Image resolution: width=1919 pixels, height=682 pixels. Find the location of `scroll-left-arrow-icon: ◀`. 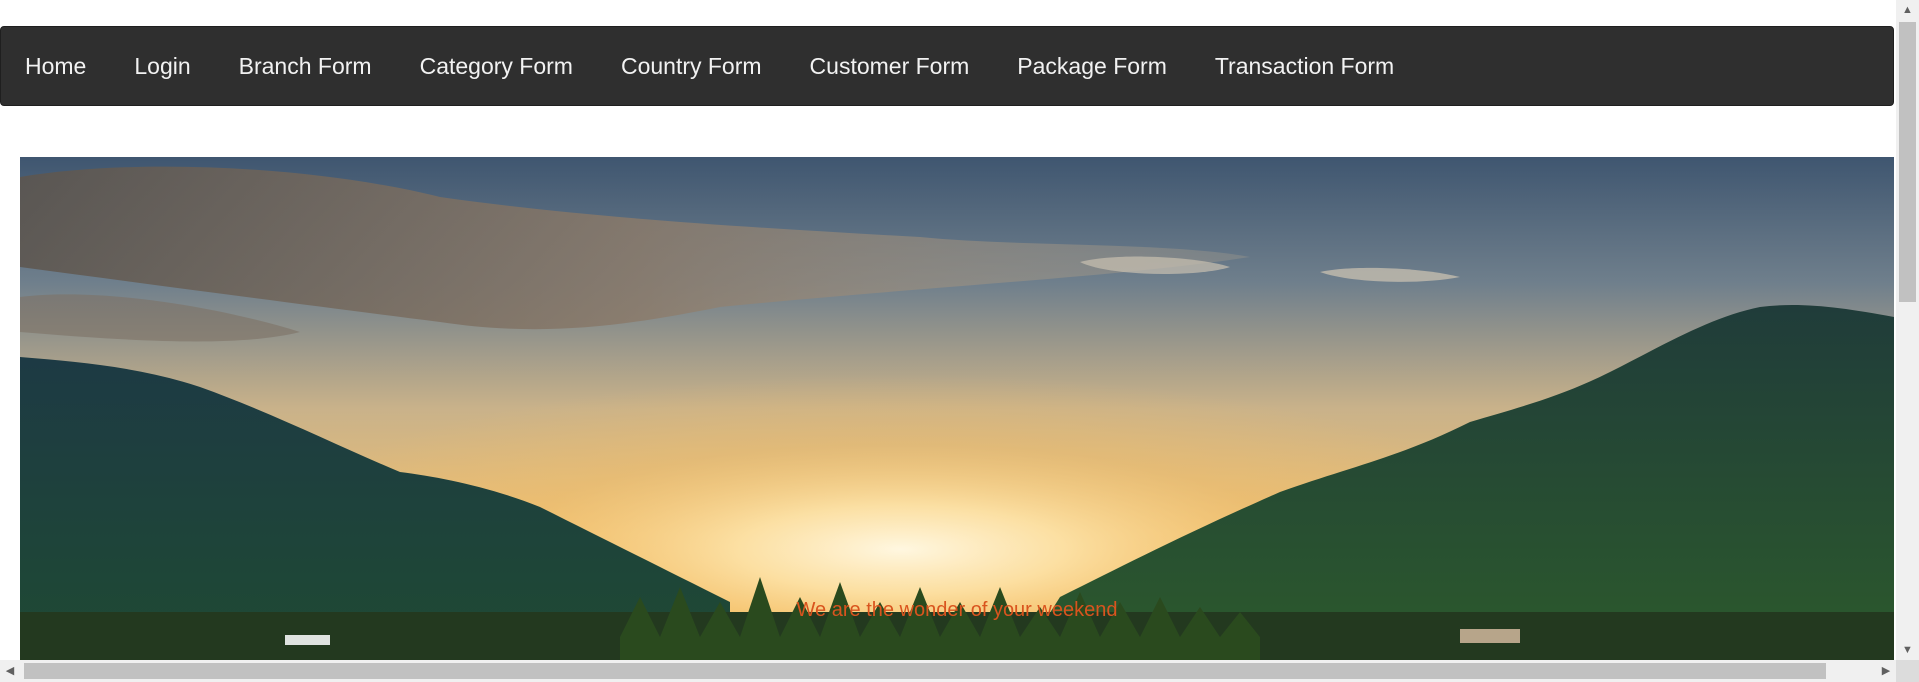

scroll-left-arrow-icon: ◀ is located at coordinates (10, 671).